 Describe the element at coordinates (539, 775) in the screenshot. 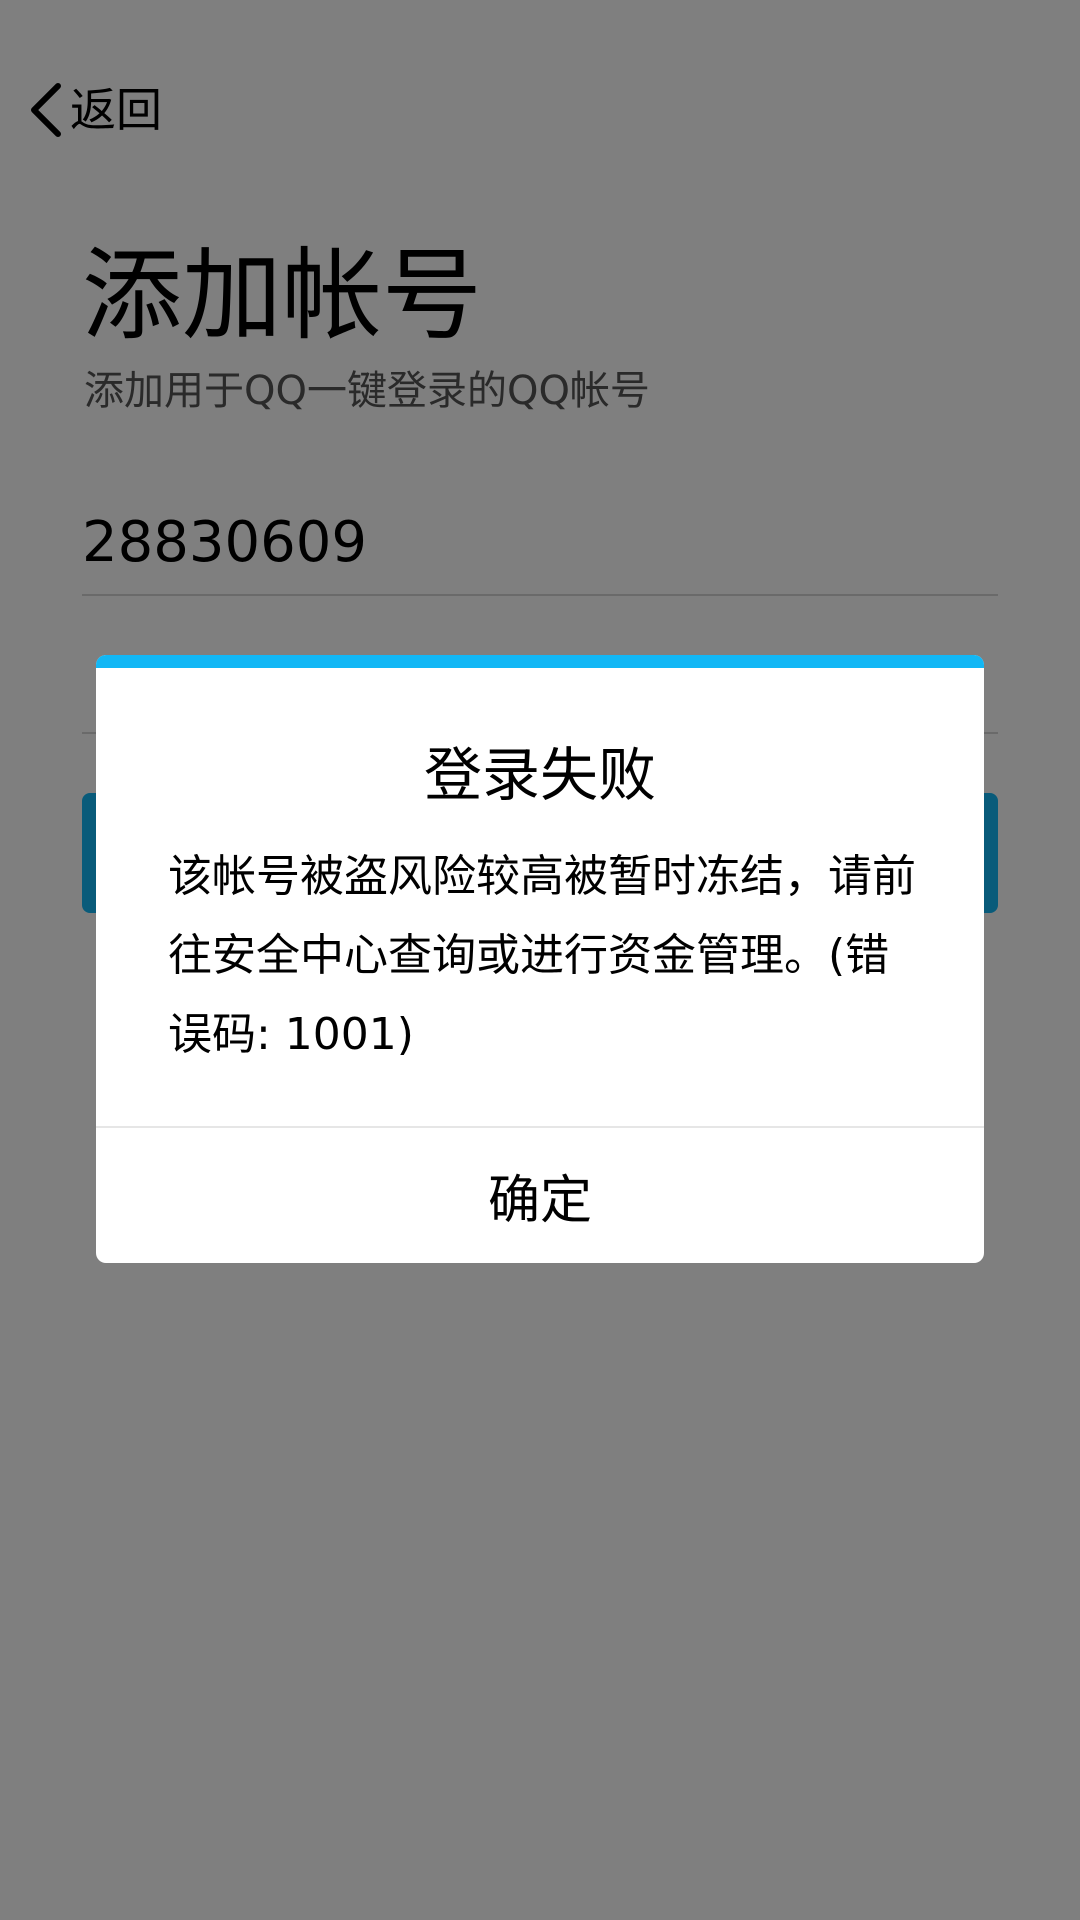

I see `dialog-title: 登录失败` at that location.